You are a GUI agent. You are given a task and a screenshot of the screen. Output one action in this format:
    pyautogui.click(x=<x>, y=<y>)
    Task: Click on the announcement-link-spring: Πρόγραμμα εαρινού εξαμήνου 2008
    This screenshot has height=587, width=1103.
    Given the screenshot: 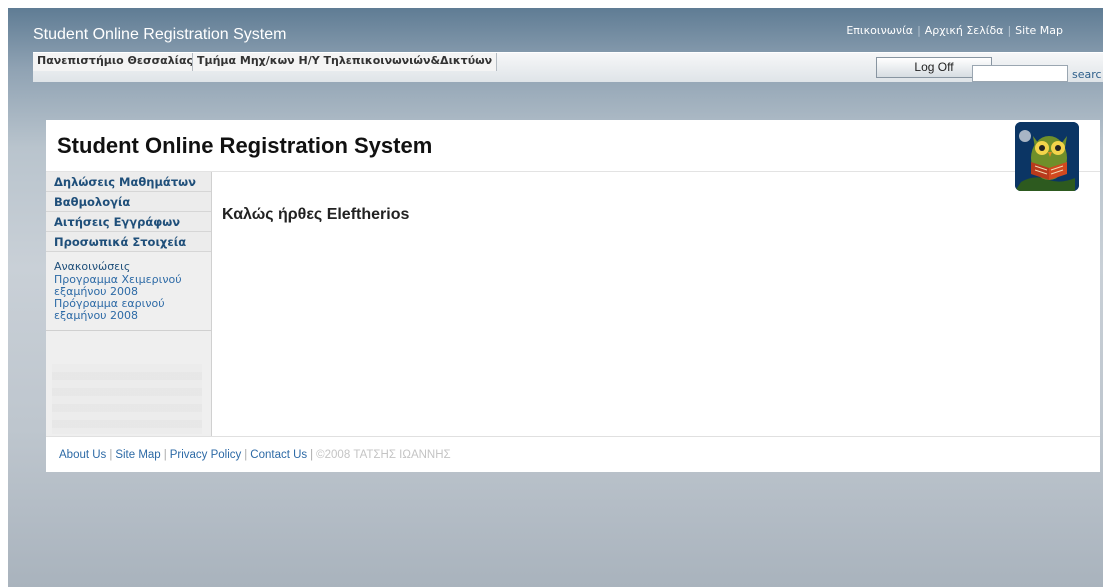 What is the action you would take?
    pyautogui.click(x=129, y=310)
    